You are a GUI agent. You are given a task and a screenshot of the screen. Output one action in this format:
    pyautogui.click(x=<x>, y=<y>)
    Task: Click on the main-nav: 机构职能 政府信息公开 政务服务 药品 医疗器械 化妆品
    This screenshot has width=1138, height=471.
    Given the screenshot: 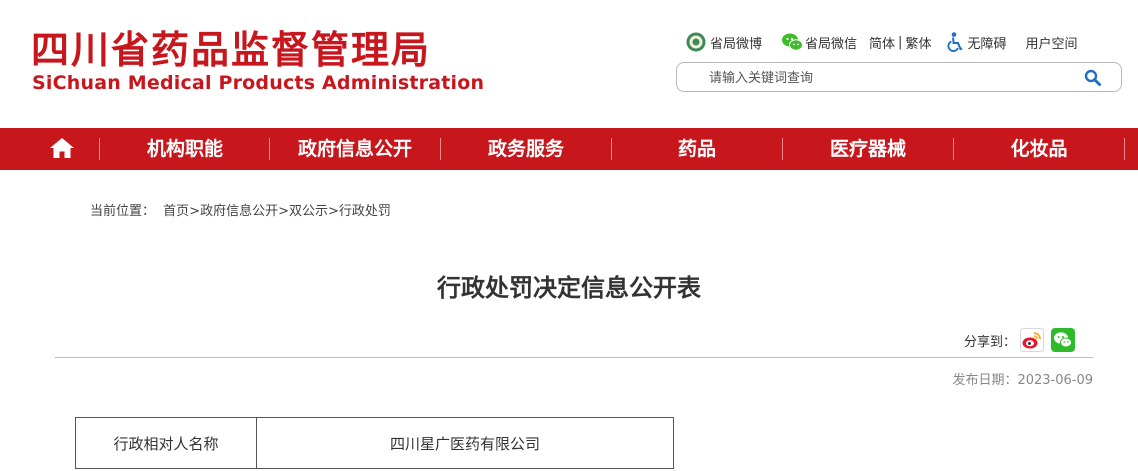 What is the action you would take?
    pyautogui.click(x=569, y=149)
    